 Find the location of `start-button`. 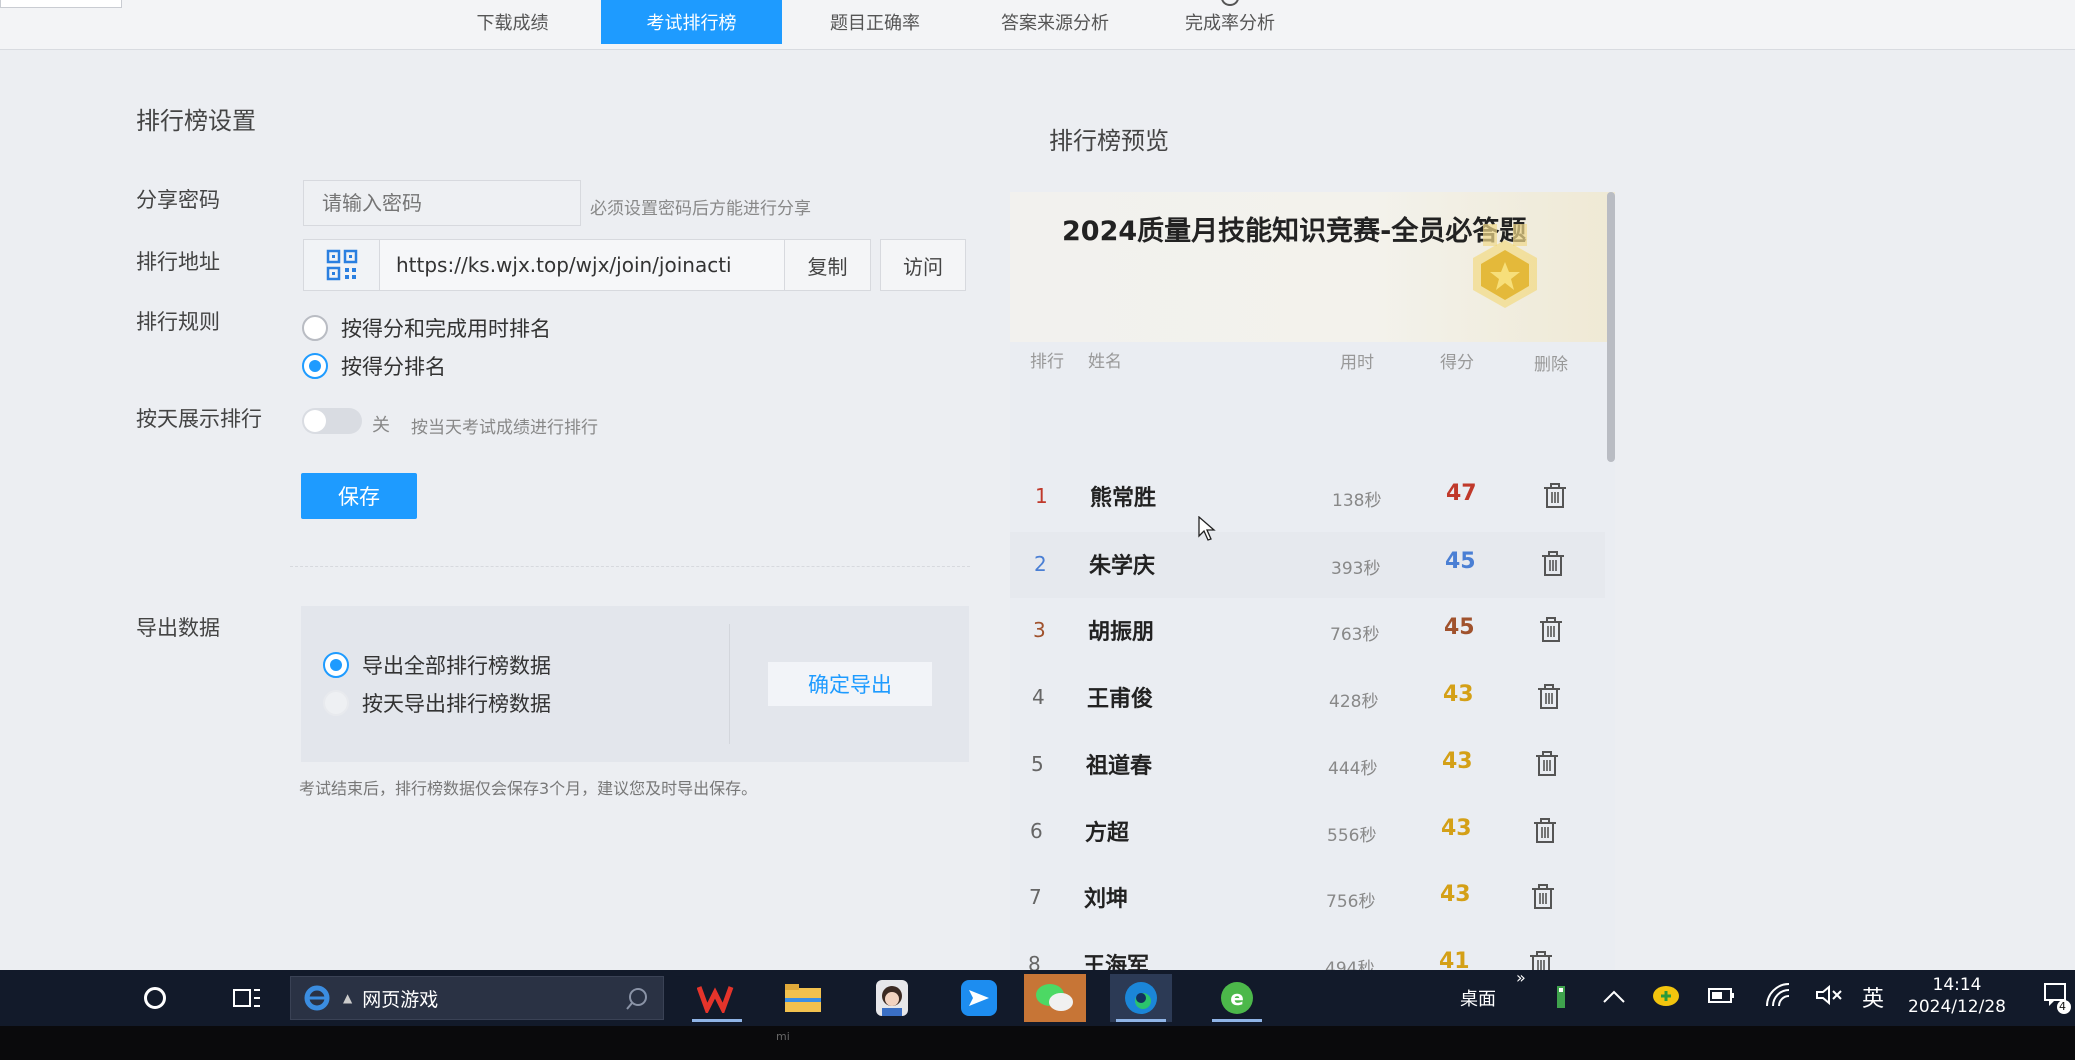

start-button is located at coordinates (155, 998).